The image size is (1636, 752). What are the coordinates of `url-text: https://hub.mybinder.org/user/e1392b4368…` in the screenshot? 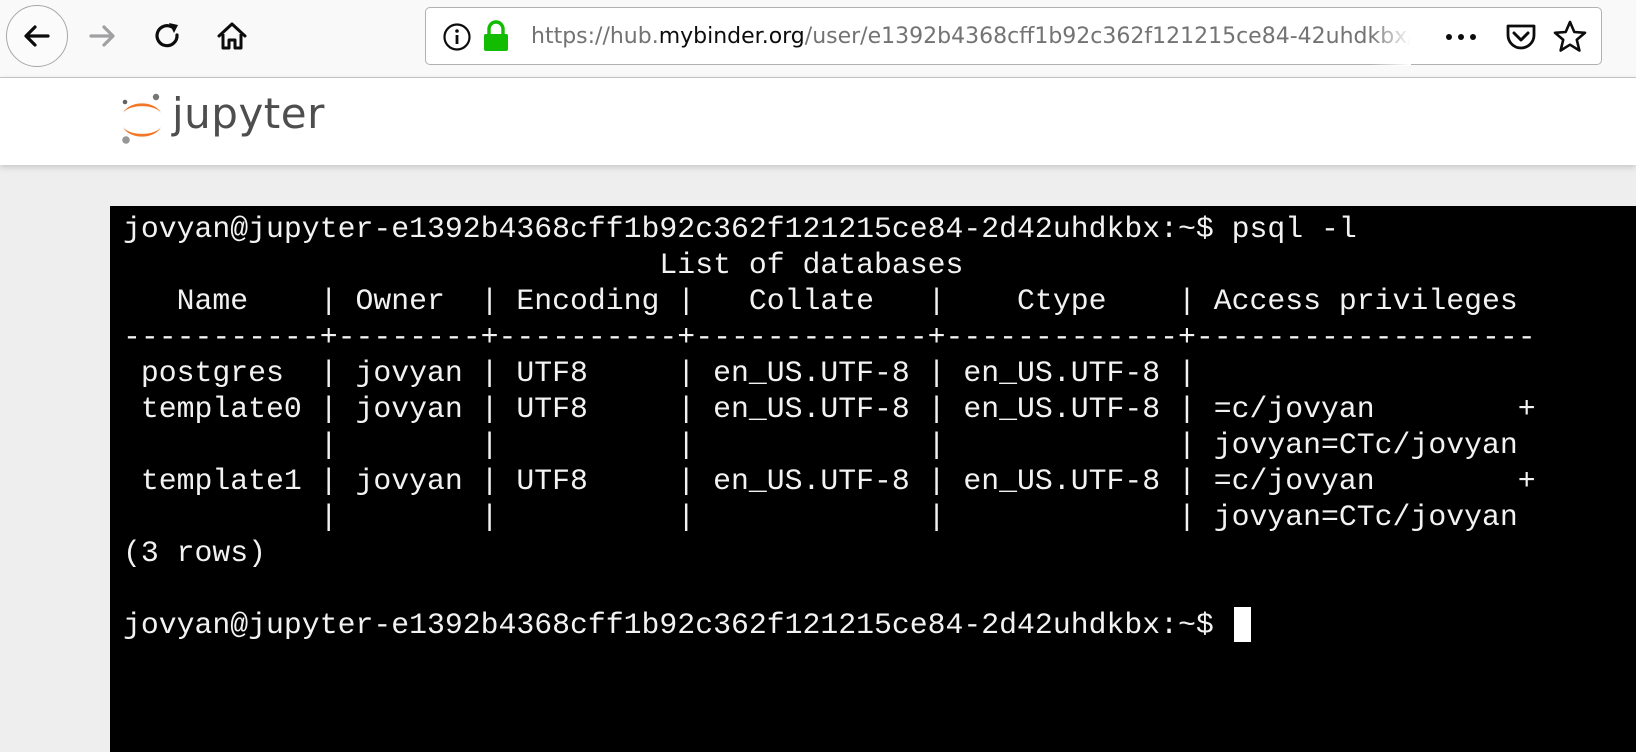 It's located at (971, 37).